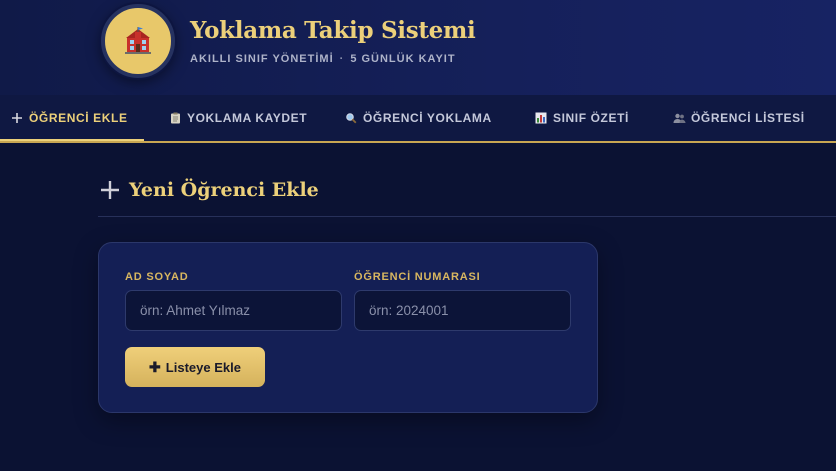 The height and width of the screenshot is (471, 836). Describe the element at coordinates (224, 190) in the screenshot. I see `section-title-text: Yeni Öğrenci Ekle` at that location.